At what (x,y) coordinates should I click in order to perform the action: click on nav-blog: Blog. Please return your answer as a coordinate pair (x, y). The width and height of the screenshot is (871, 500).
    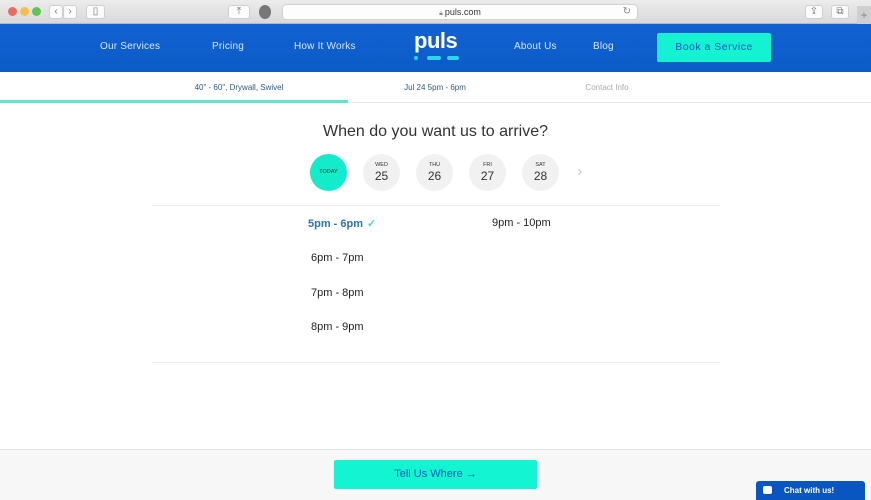
    Looking at the image, I should click on (603, 46).